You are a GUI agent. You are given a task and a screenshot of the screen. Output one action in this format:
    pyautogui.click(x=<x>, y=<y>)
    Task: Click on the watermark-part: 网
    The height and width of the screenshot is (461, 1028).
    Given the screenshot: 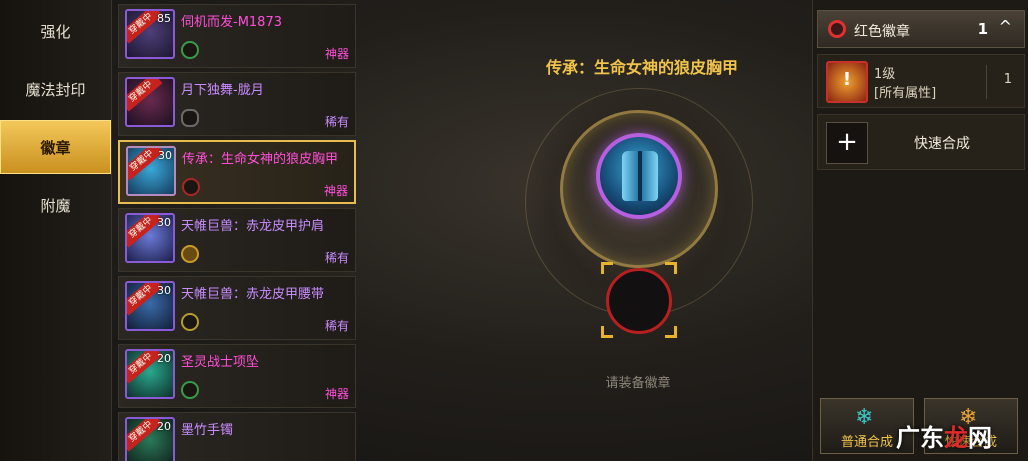 What is the action you would take?
    pyautogui.click(x=980, y=438)
    